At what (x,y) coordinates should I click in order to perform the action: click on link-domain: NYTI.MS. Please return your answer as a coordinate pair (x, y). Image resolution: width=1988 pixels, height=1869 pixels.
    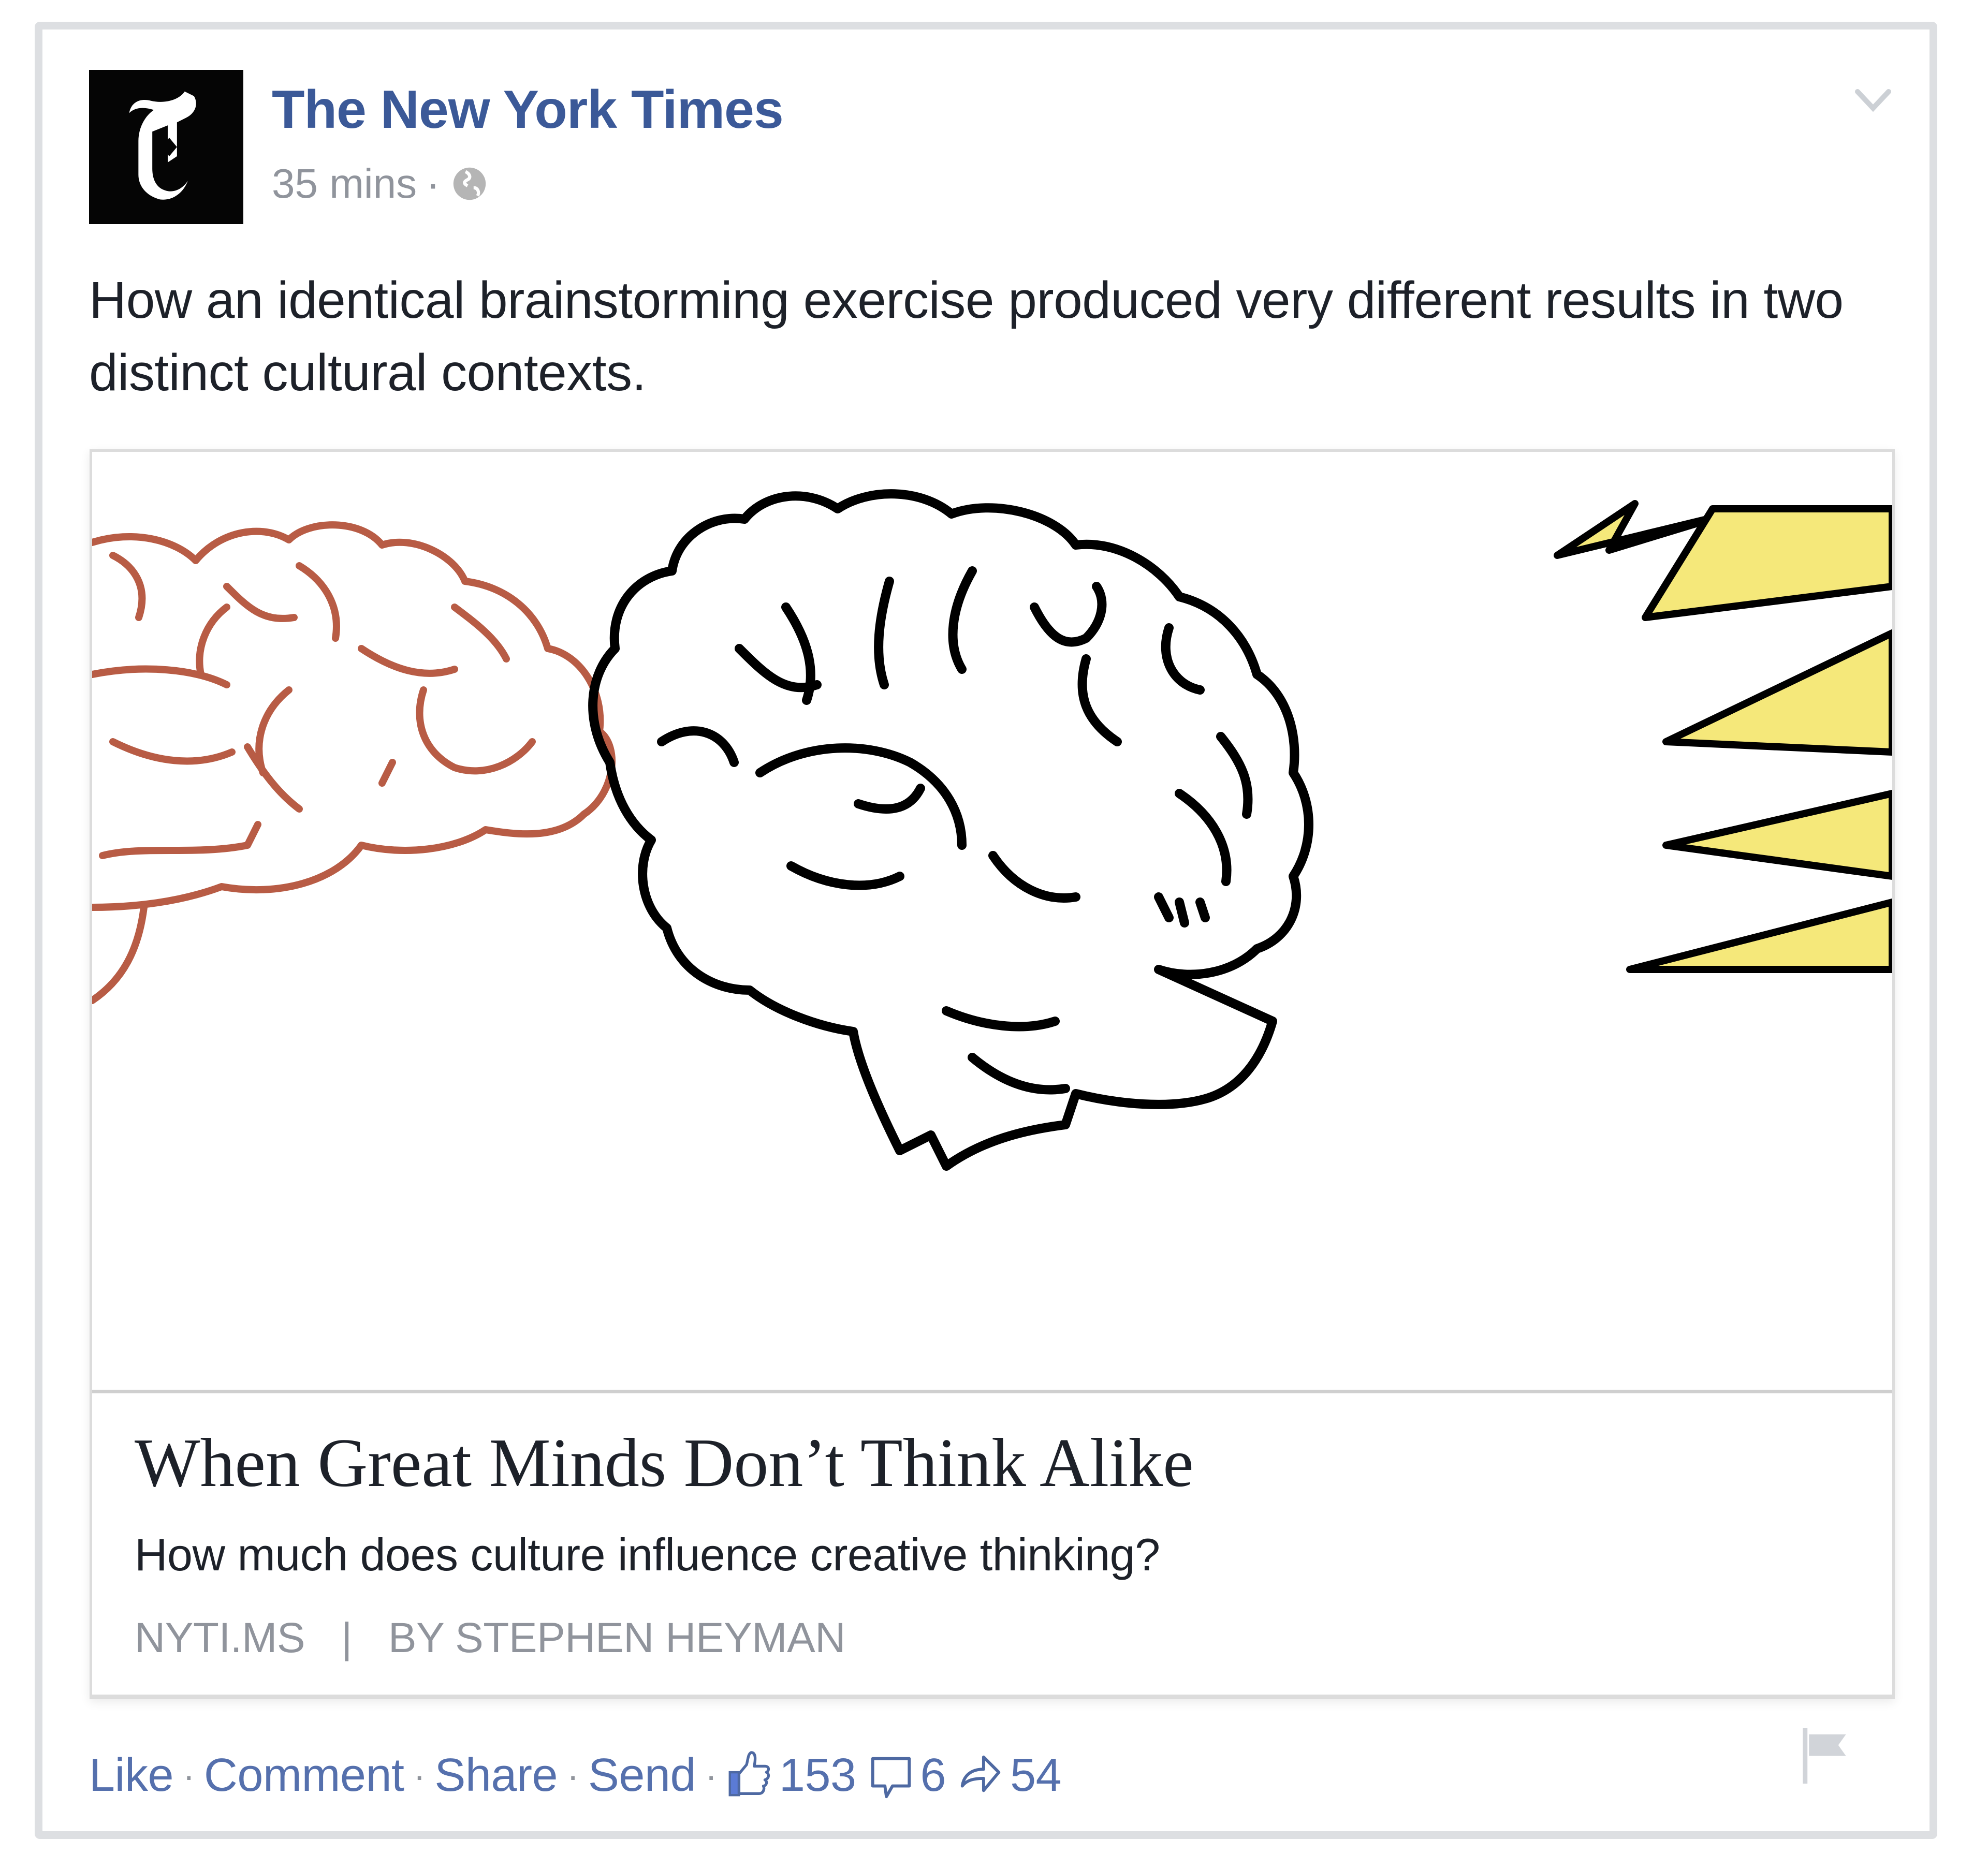
    Looking at the image, I should click on (220, 1637).